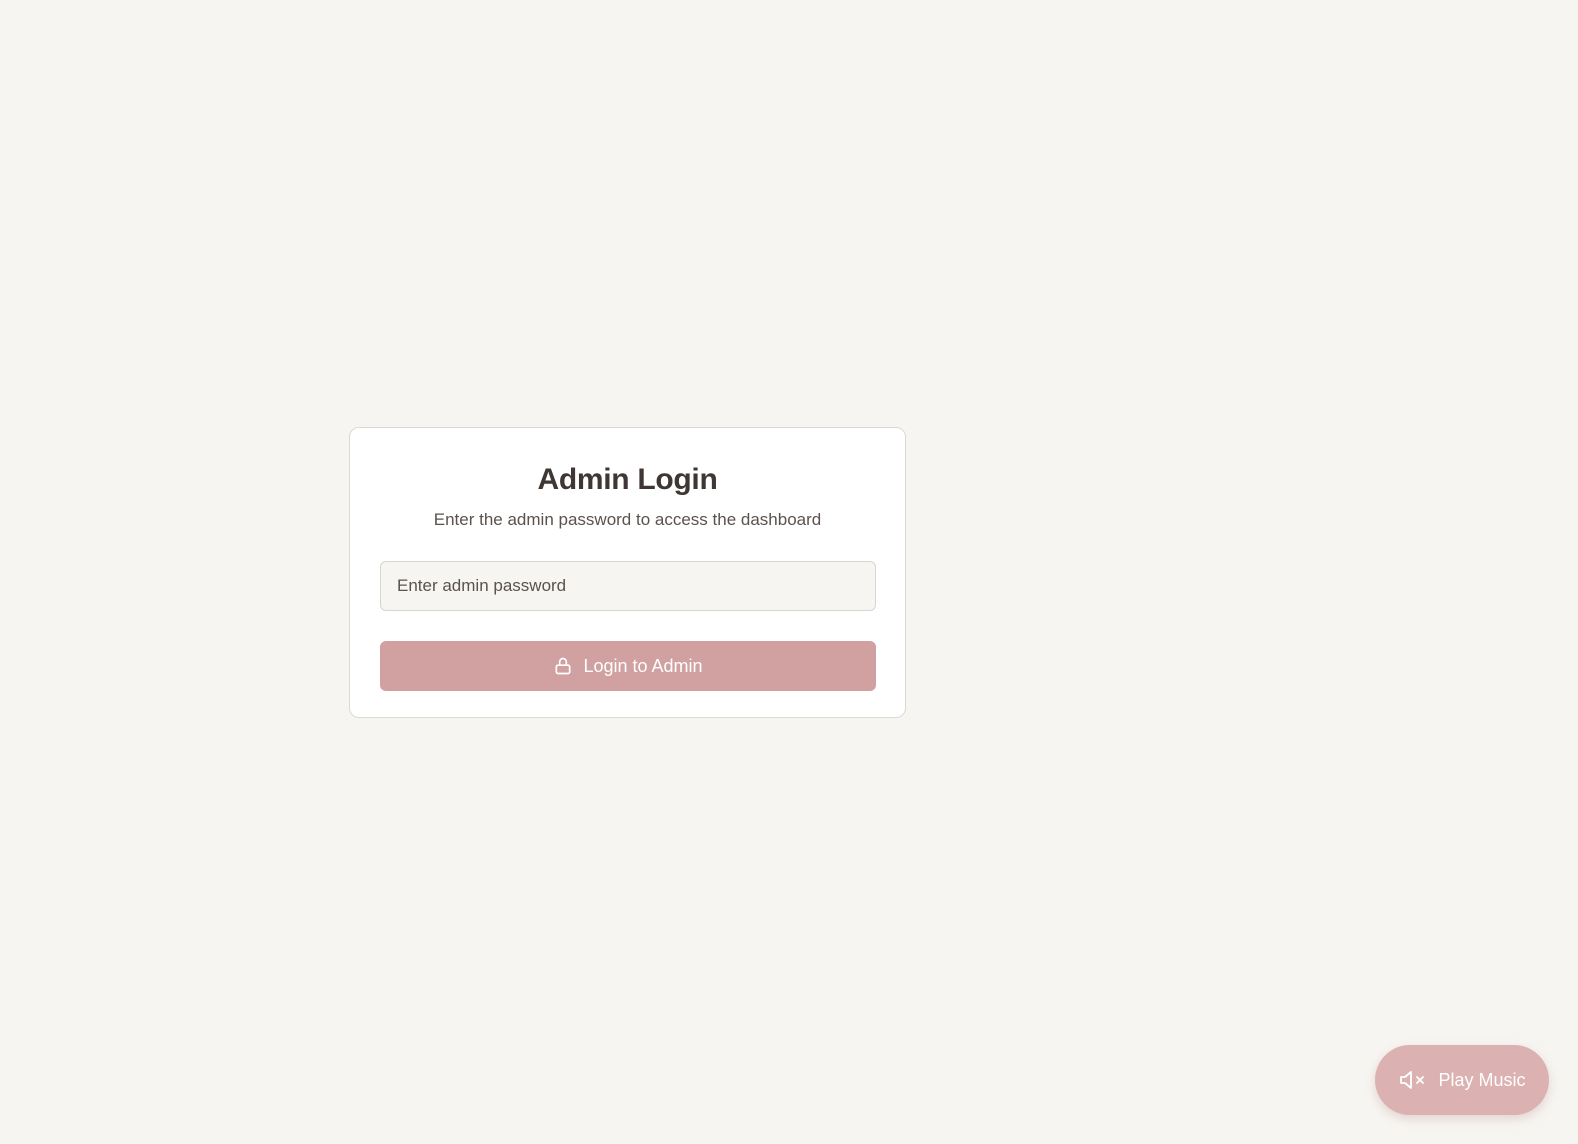  What do you see at coordinates (643, 665) in the screenshot?
I see `login-button-label: Login to Admin` at bounding box center [643, 665].